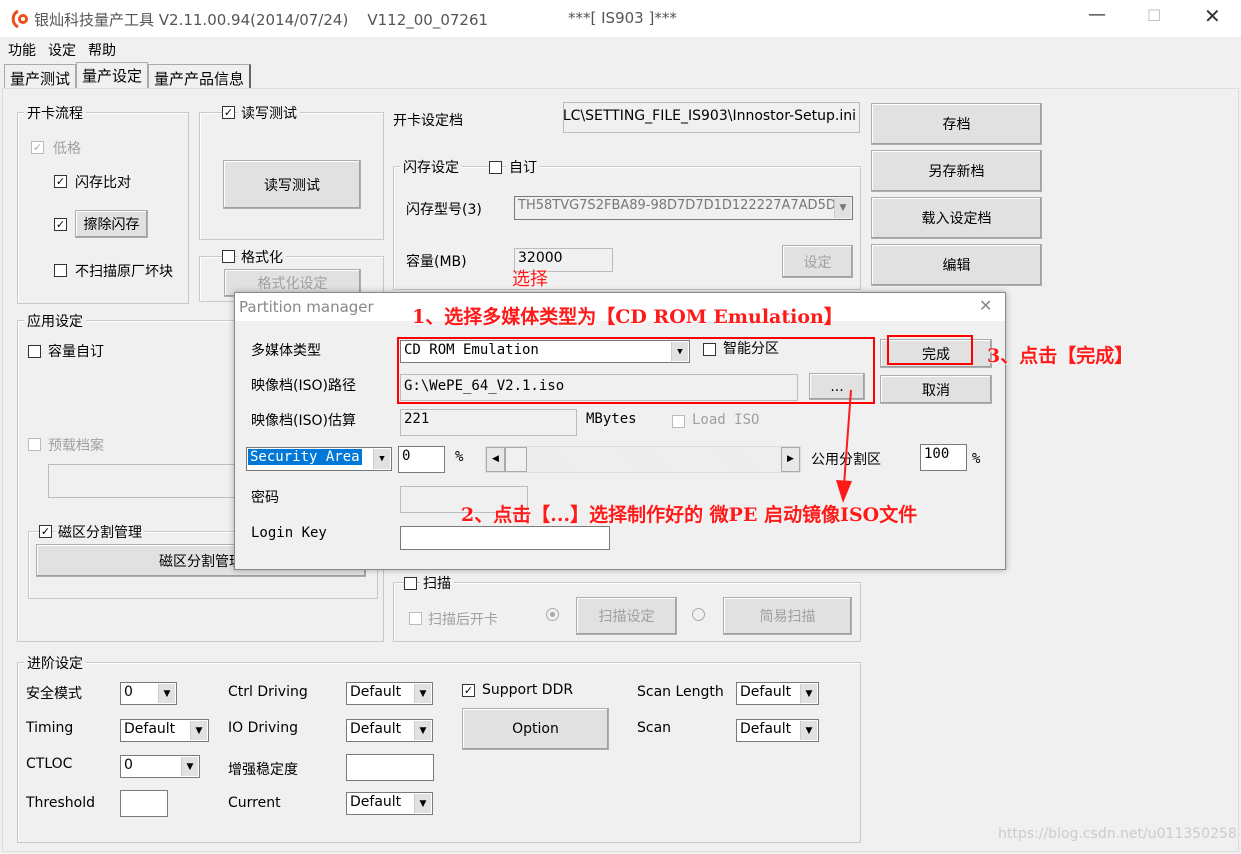  What do you see at coordinates (844, 446) in the screenshot?
I see `annotation-arrow-icon` at bounding box center [844, 446].